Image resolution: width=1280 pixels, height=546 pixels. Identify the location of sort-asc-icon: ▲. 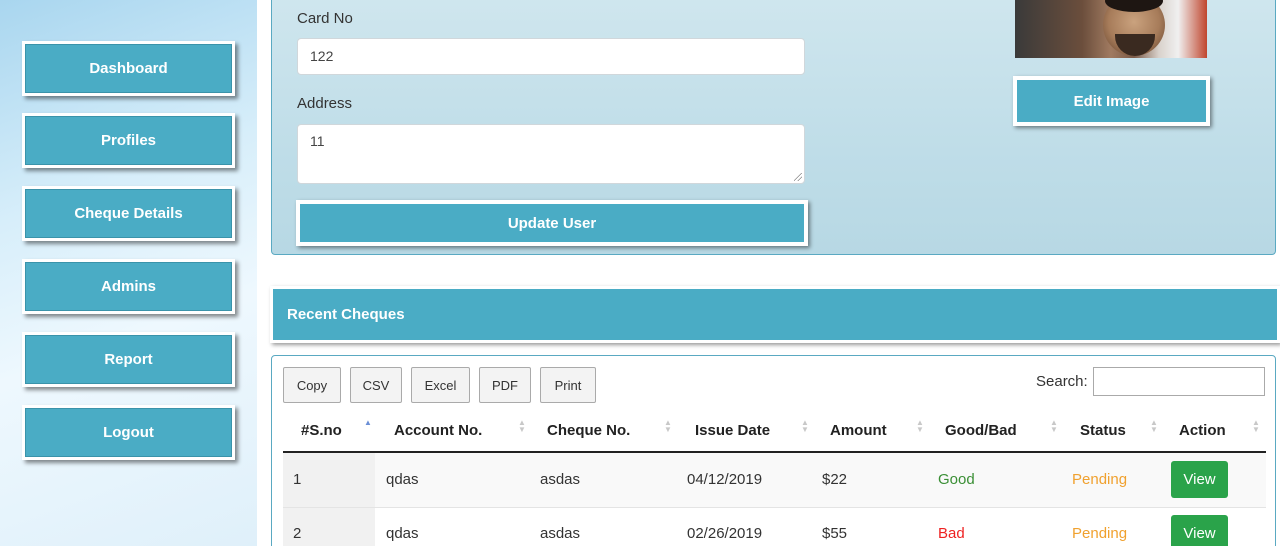
(368, 427).